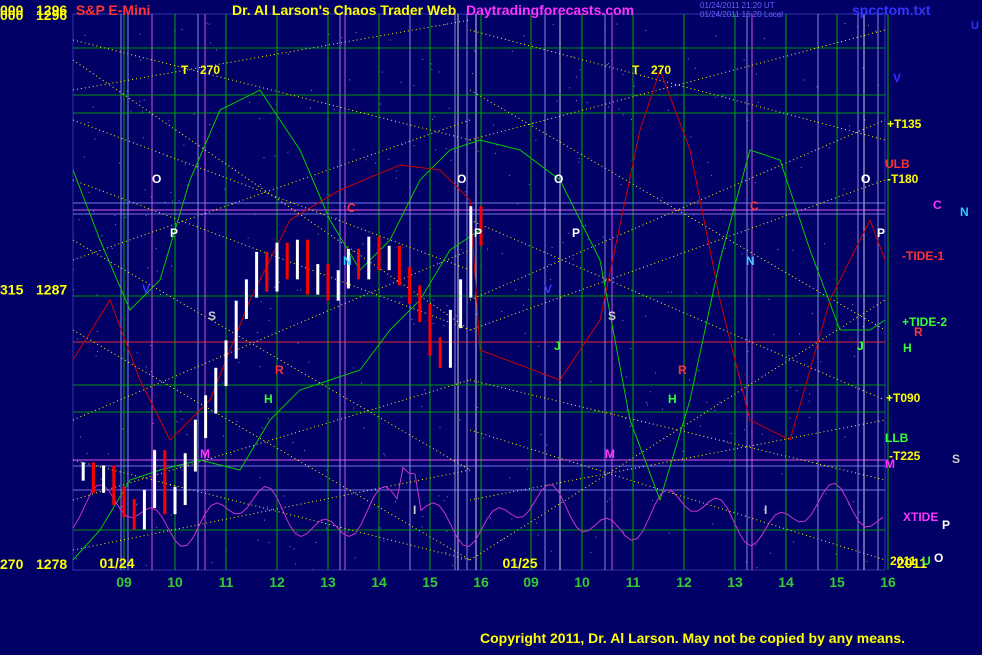 The width and height of the screenshot is (982, 655). I want to click on y-axis-code: 315, so click(12, 290).